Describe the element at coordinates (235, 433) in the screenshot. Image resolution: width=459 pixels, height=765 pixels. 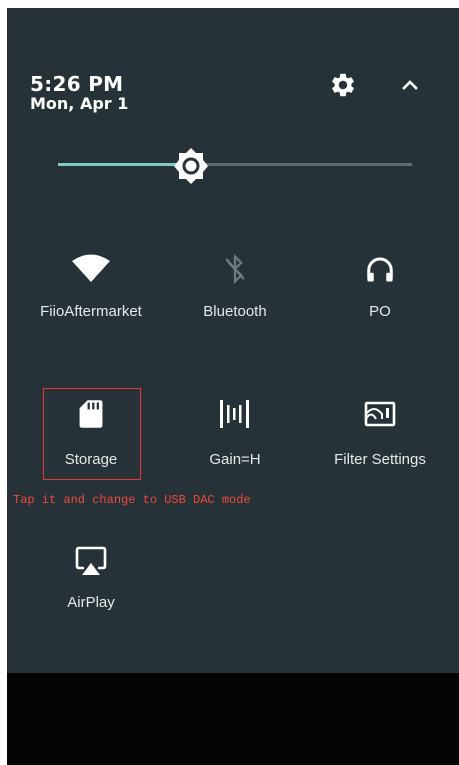
I see `tile-gain: Gain=H` at that location.